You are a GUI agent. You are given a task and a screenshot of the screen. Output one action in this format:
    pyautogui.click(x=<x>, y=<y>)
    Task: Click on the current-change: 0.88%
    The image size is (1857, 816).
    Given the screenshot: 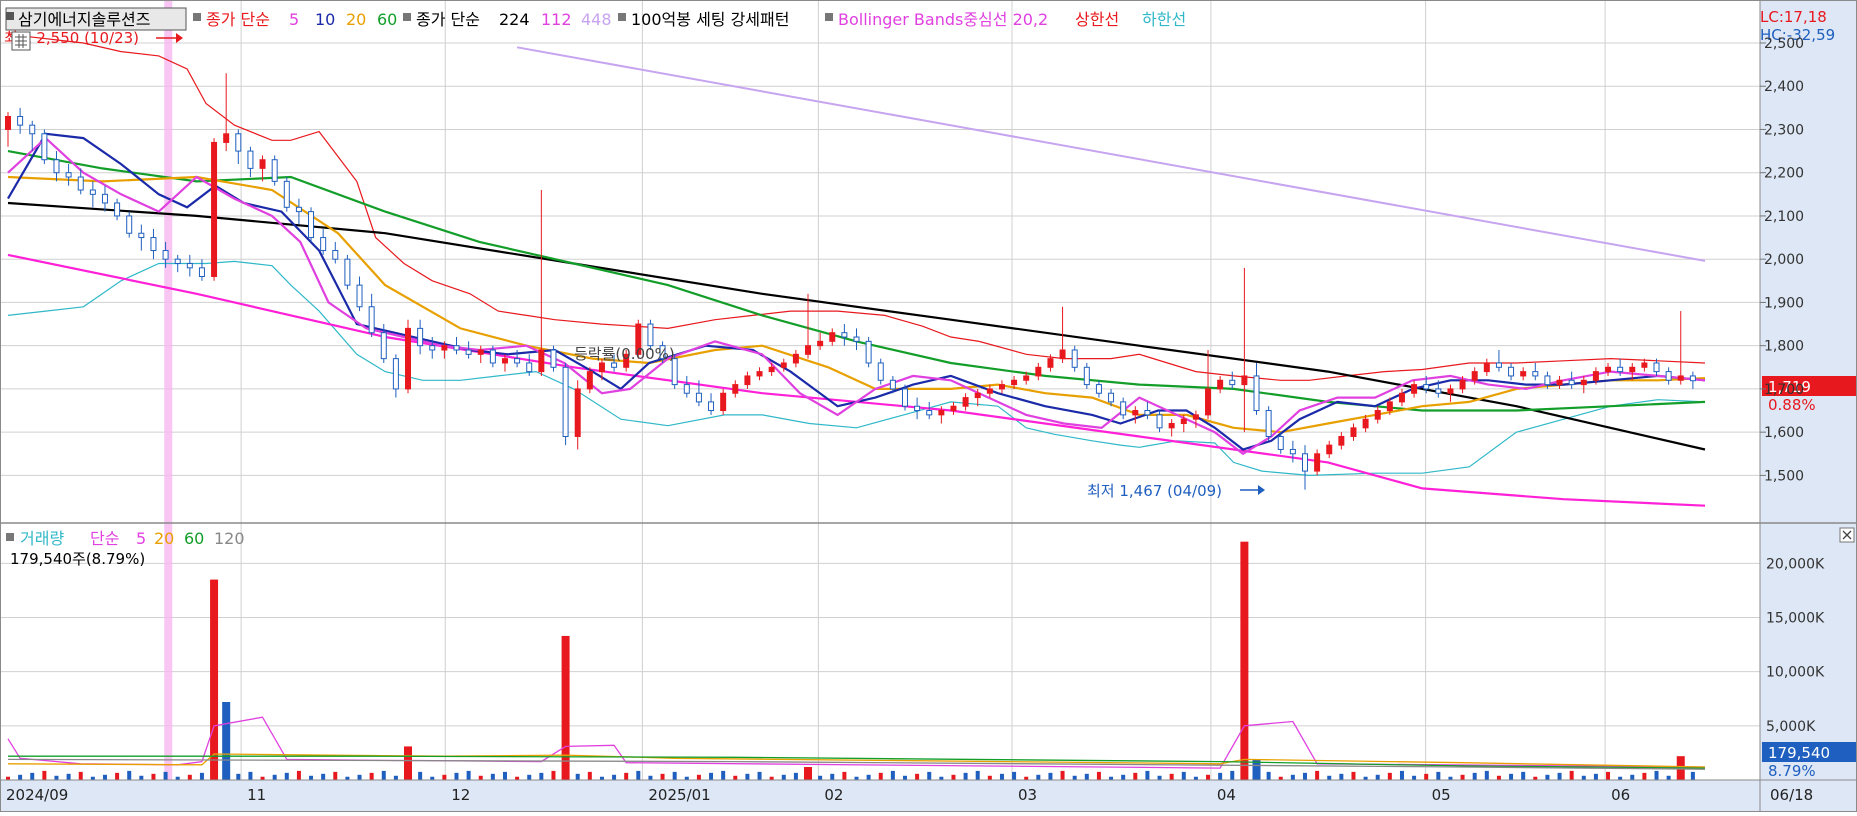 What is the action you would take?
    pyautogui.click(x=1792, y=405)
    